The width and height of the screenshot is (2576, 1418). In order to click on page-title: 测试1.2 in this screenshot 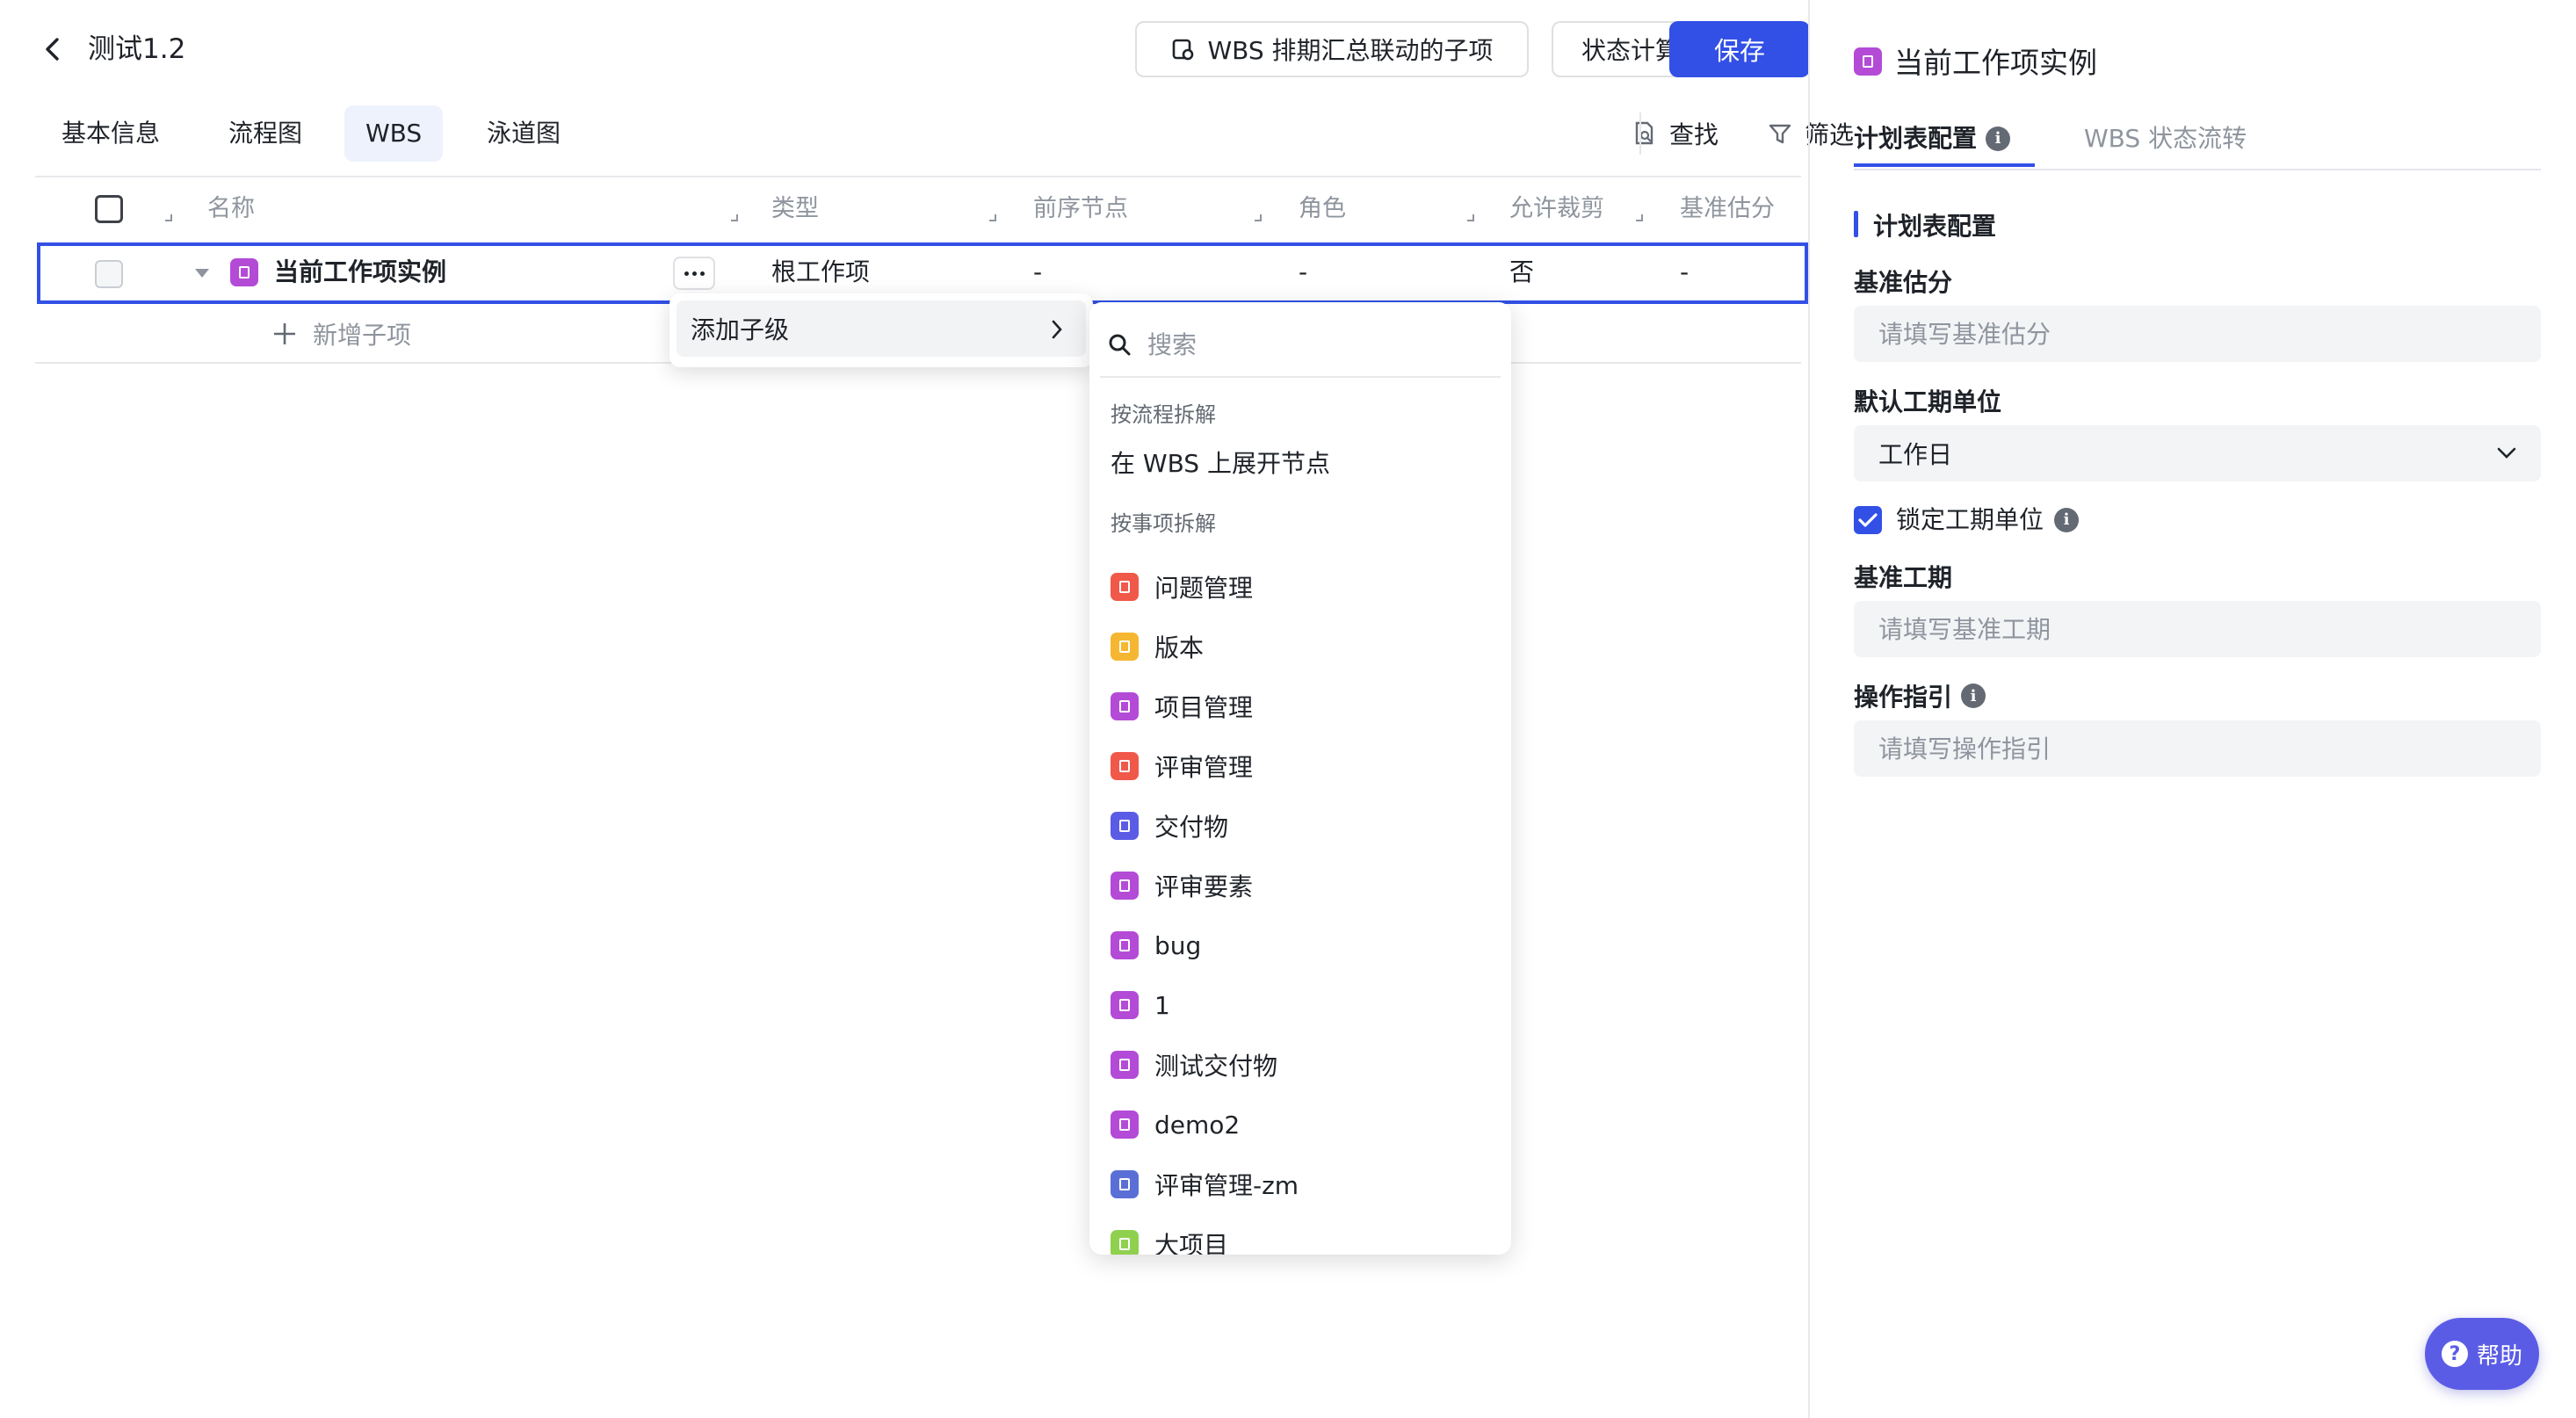, I will do `click(137, 49)`.